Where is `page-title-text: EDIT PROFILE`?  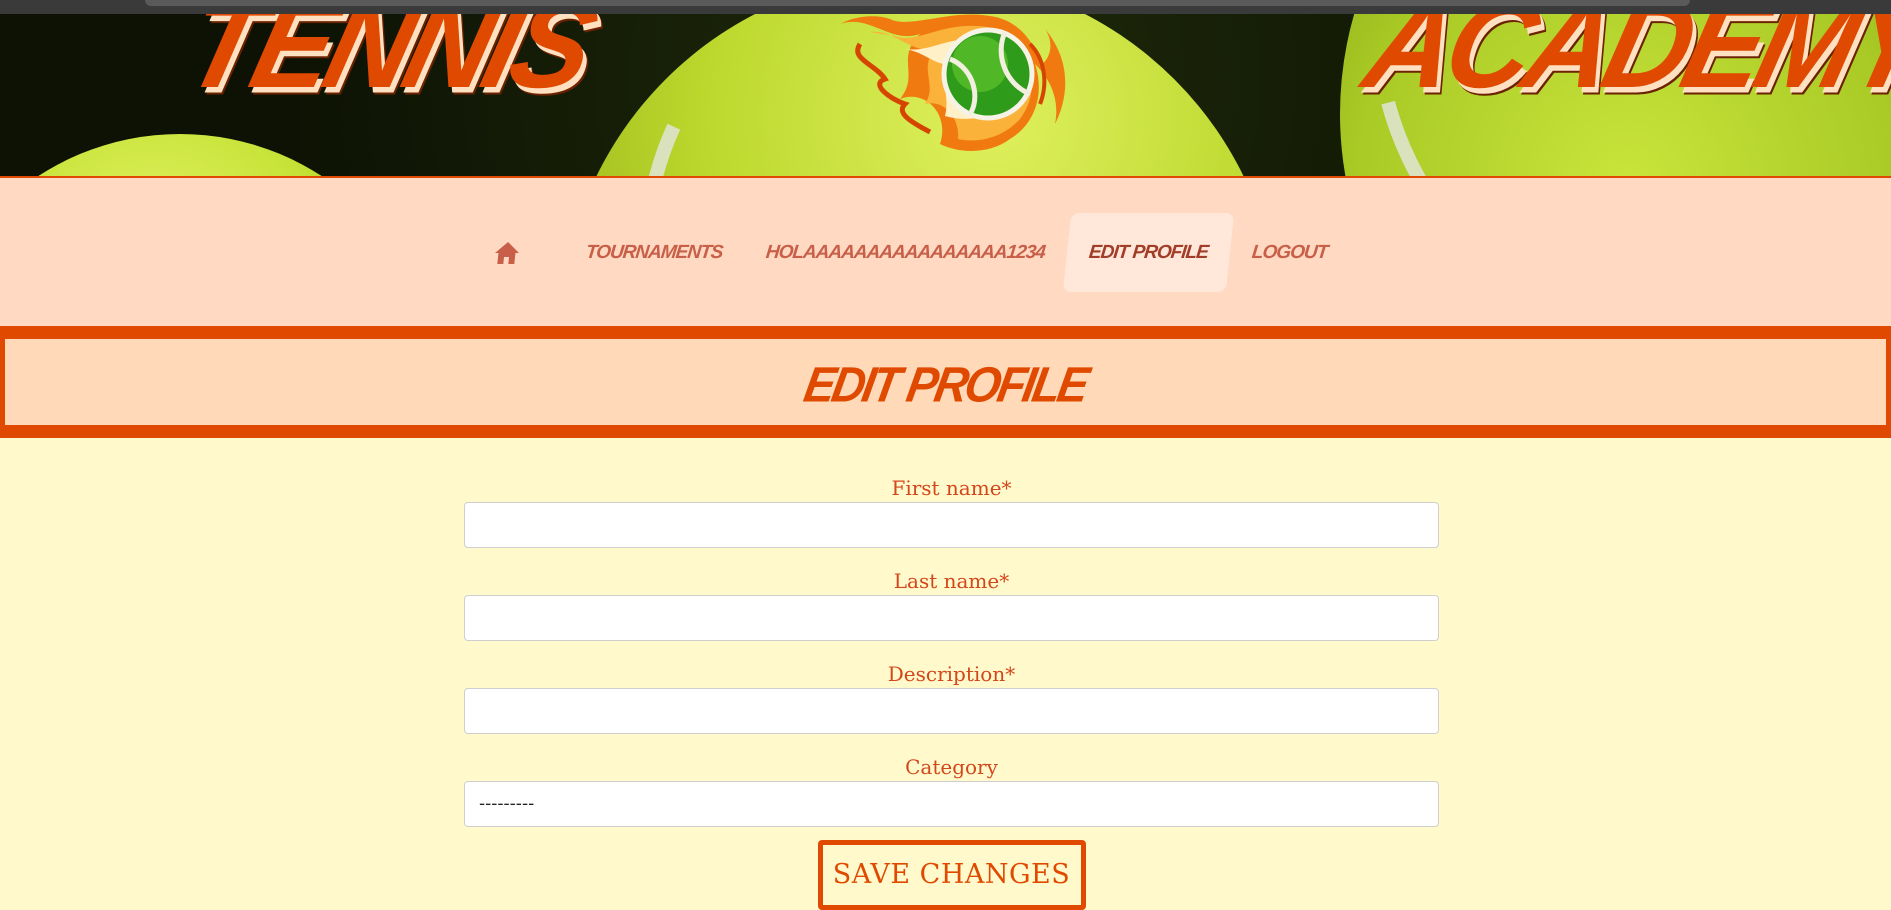 page-title-text: EDIT PROFILE is located at coordinates (945, 384).